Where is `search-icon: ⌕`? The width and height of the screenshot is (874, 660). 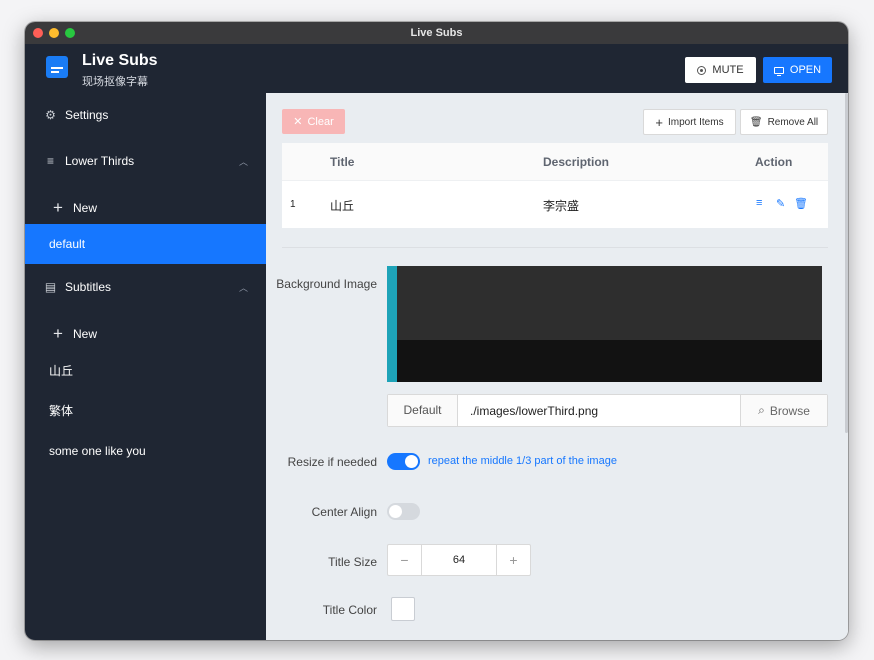
search-icon: ⌕ is located at coordinates (761, 410).